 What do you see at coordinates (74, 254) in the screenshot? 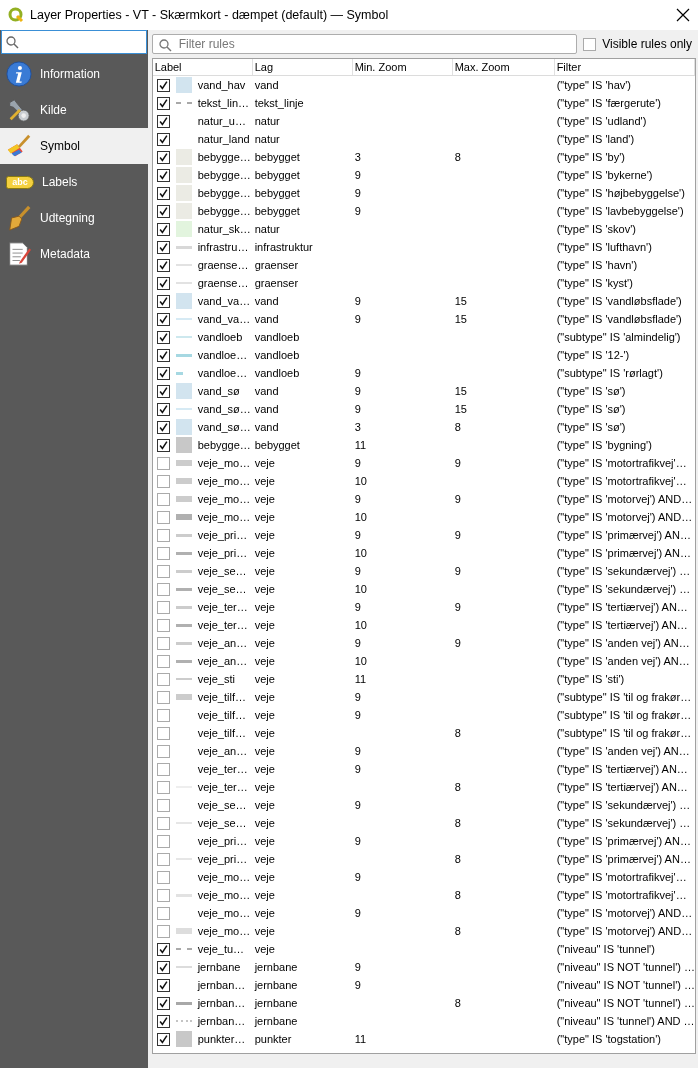
I see `sidebar-item: Metadata` at bounding box center [74, 254].